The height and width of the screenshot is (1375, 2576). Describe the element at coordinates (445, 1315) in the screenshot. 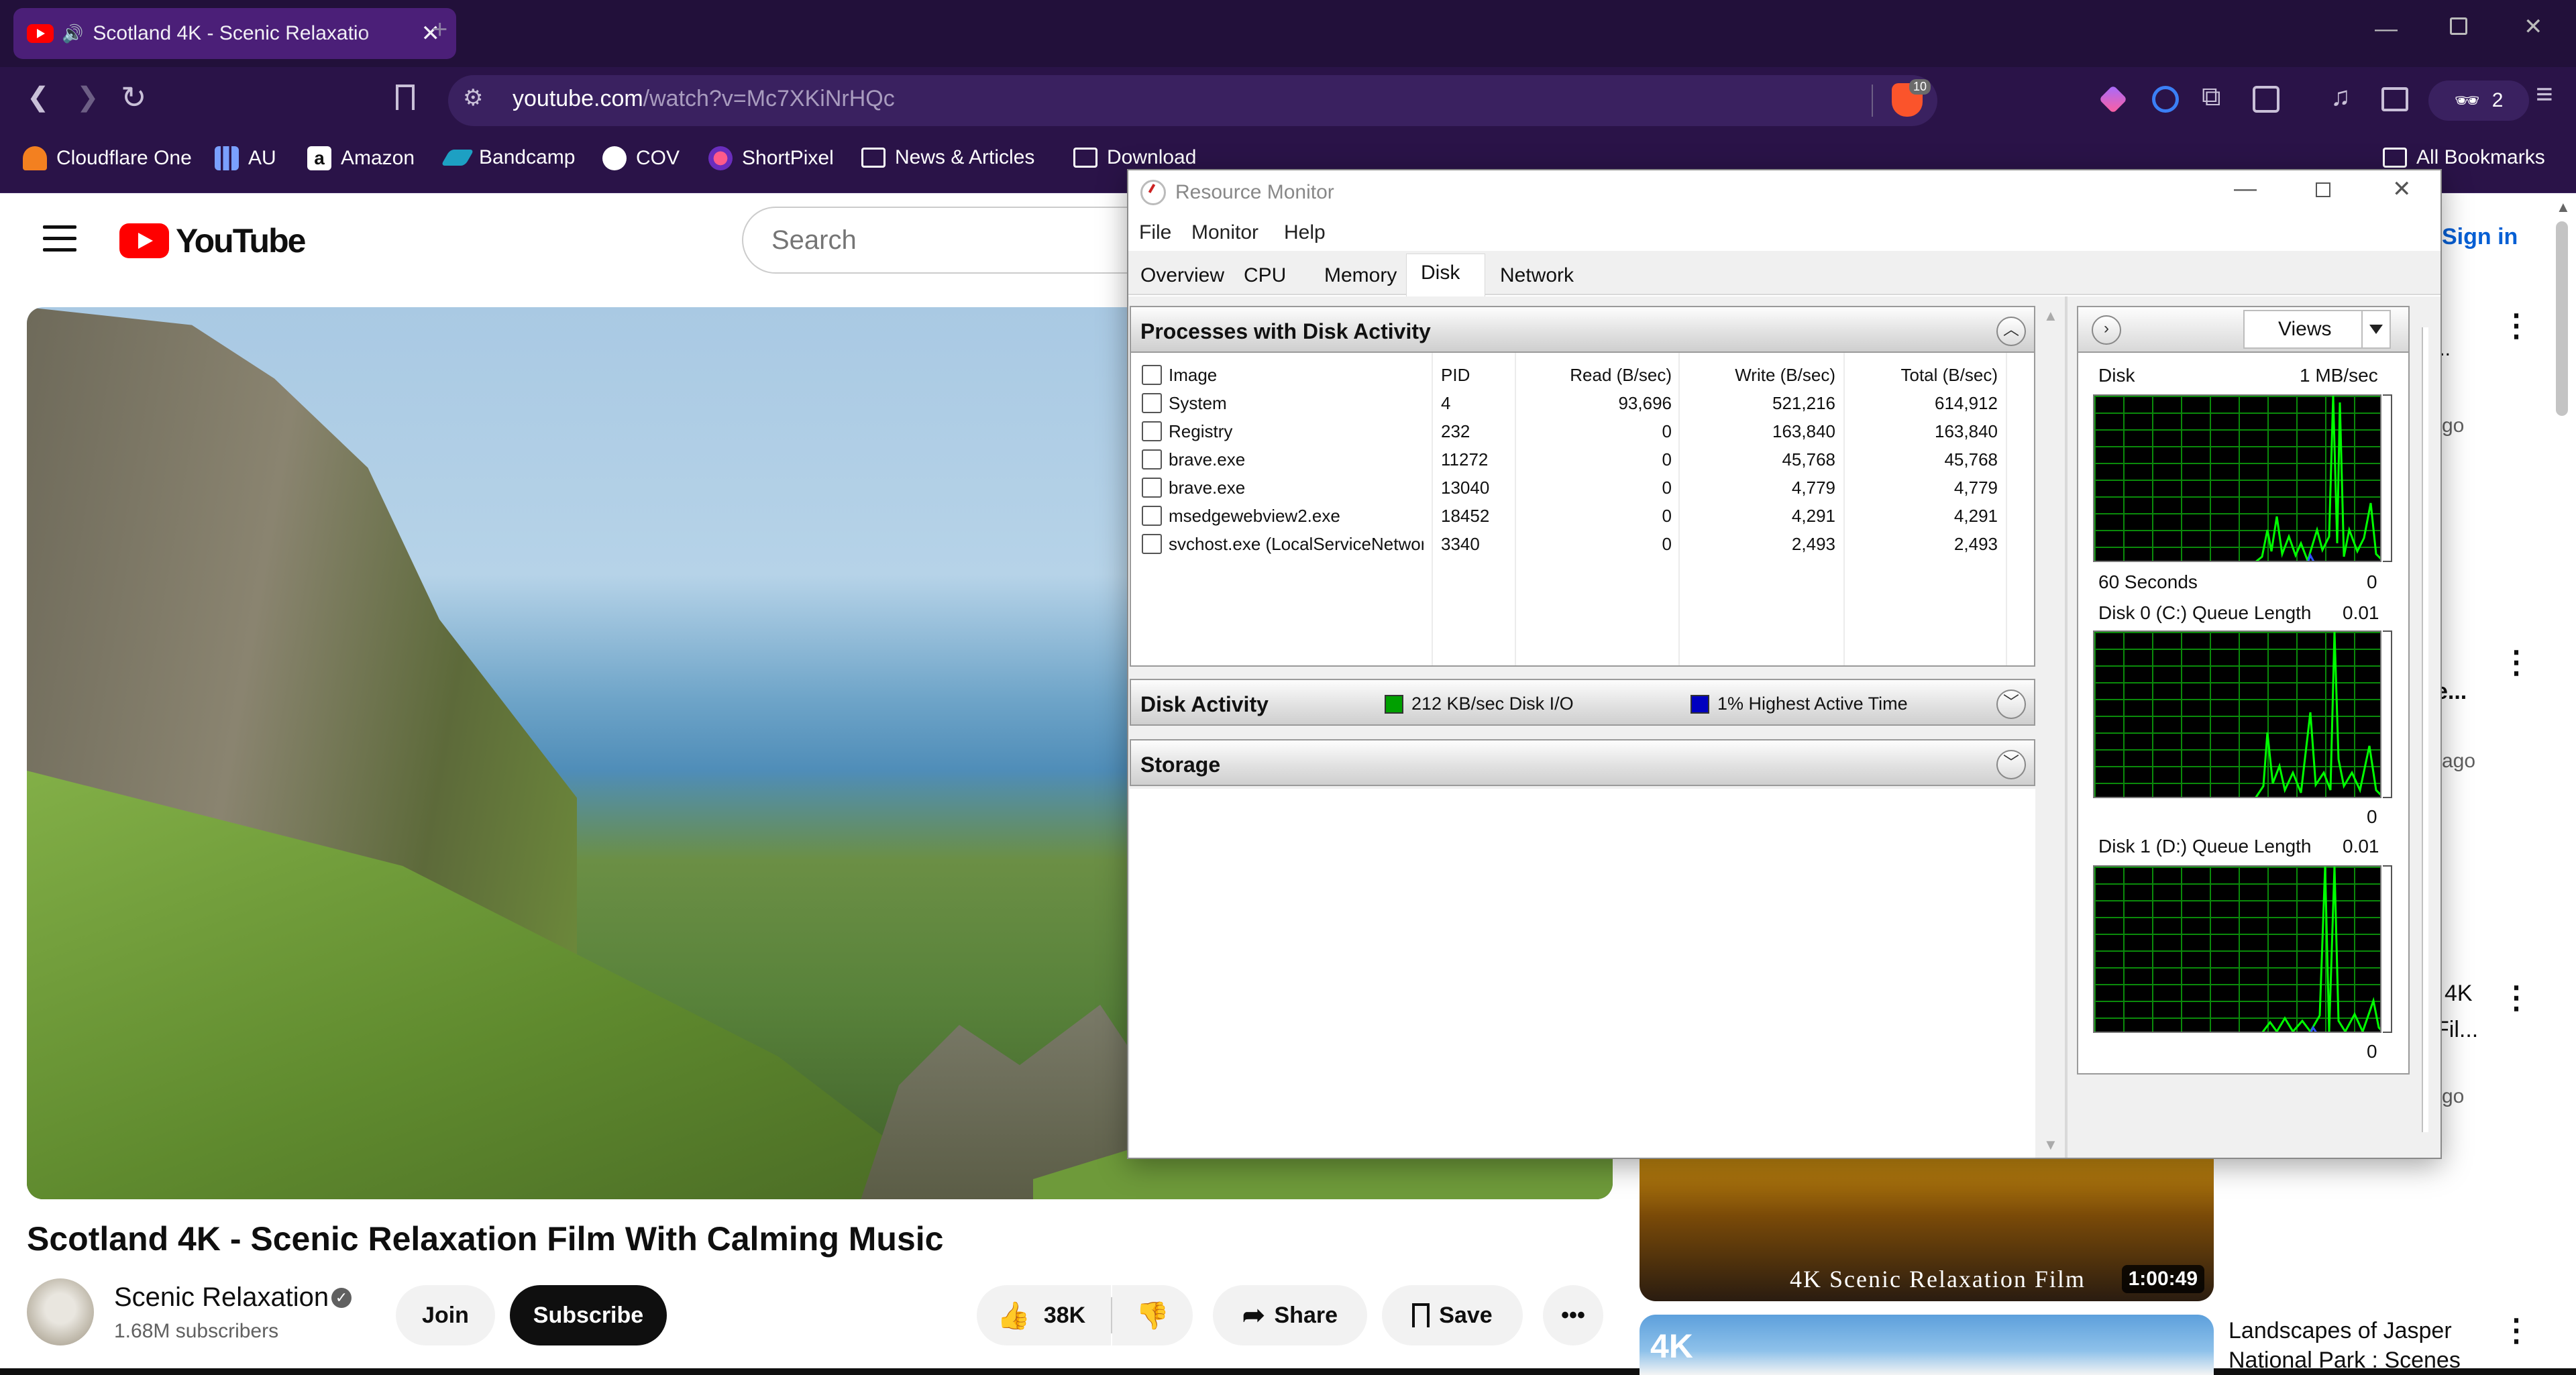

I see `join-button: Join` at that location.